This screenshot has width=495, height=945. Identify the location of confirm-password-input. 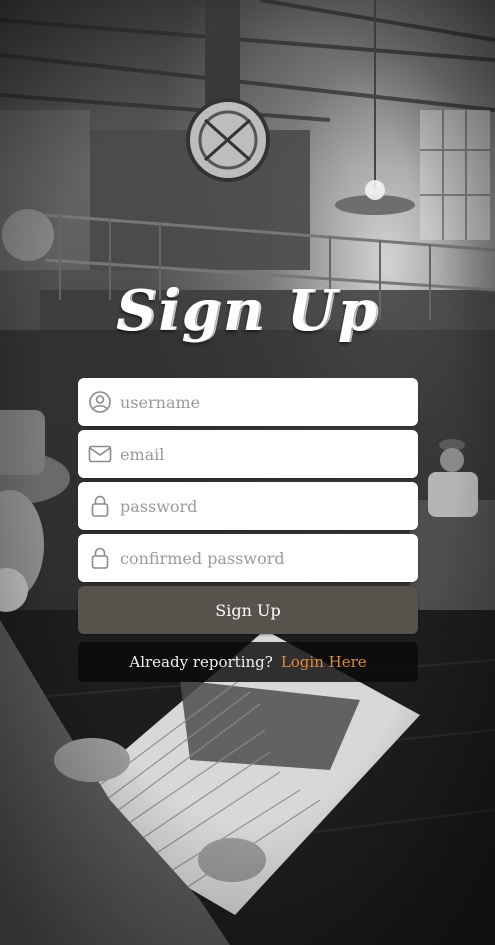
(260, 558).